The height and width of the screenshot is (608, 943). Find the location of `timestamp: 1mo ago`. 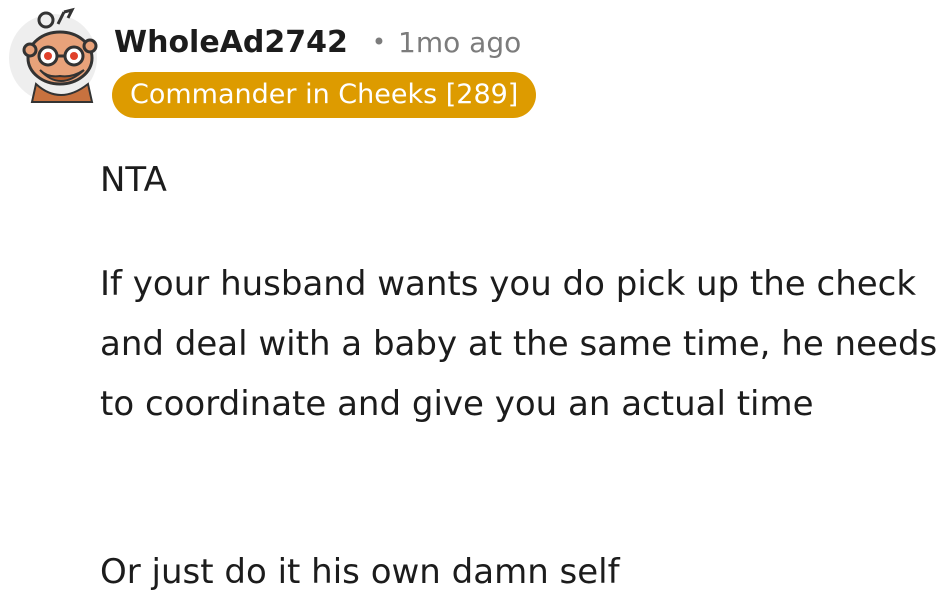

timestamp: 1mo ago is located at coordinates (459, 42).